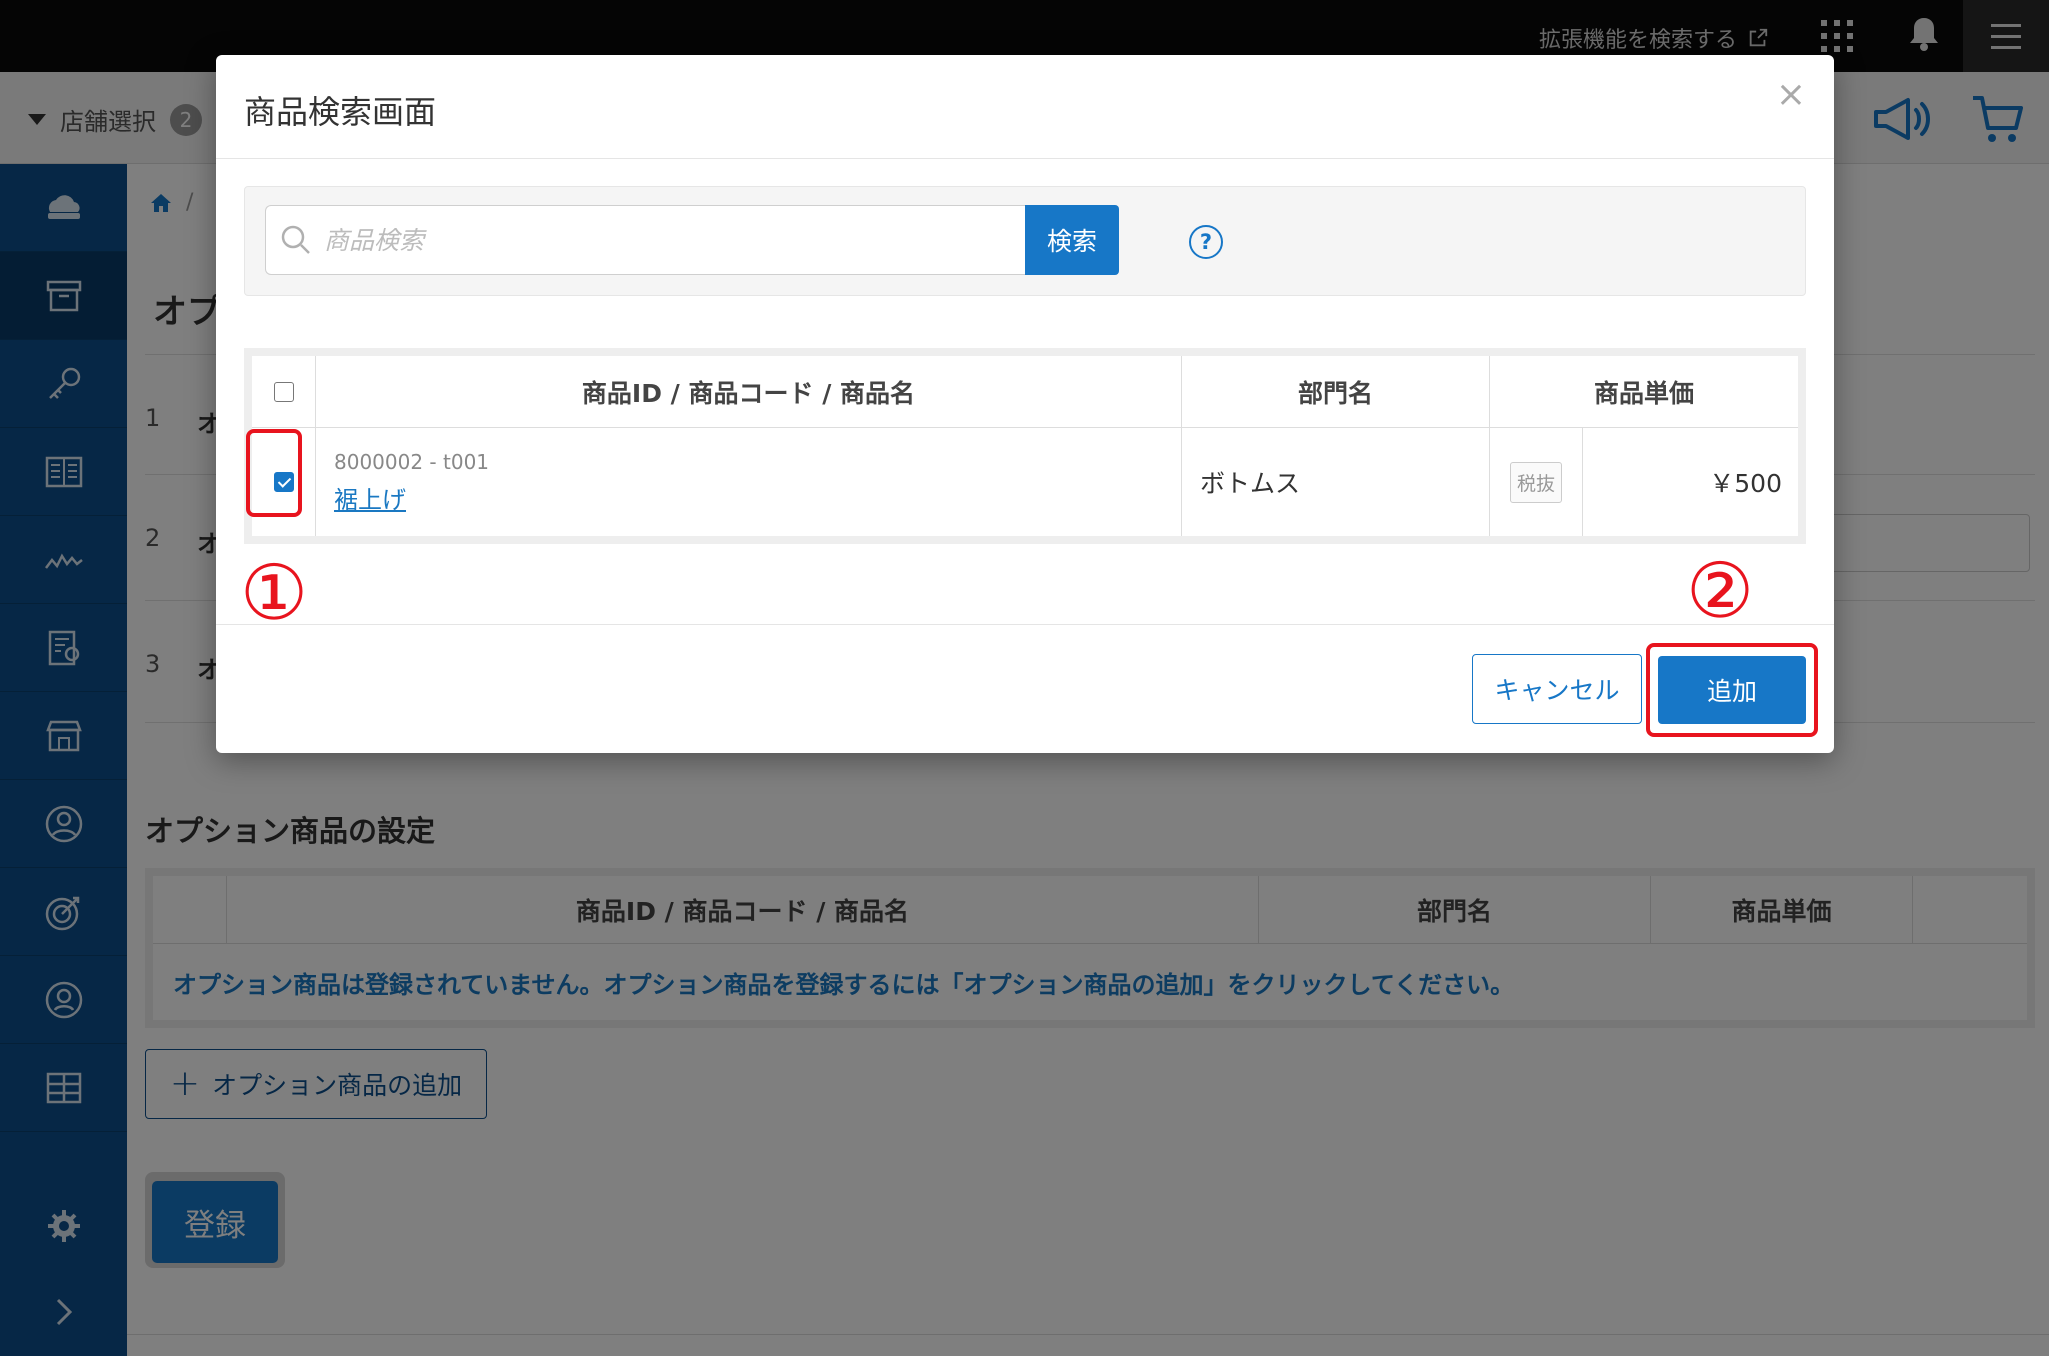  I want to click on help-icon: ?, so click(1206, 242).